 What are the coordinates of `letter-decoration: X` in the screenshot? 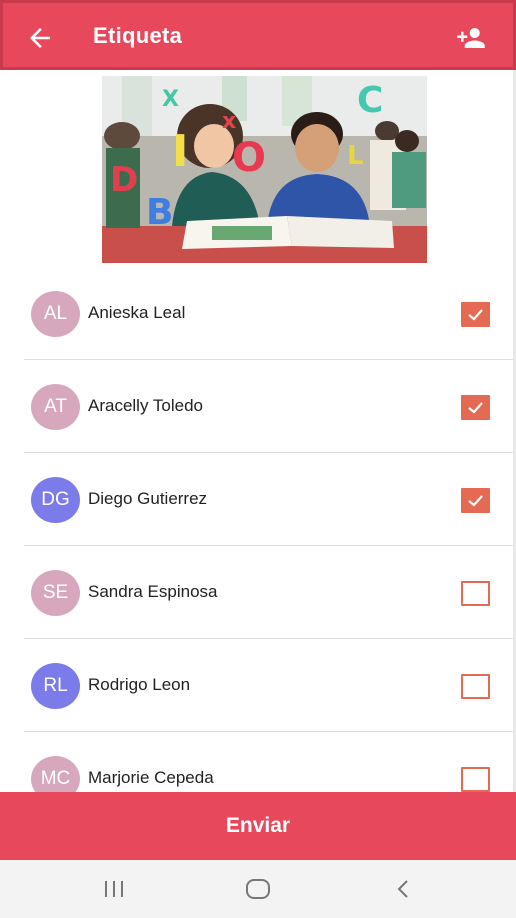 It's located at (170, 99).